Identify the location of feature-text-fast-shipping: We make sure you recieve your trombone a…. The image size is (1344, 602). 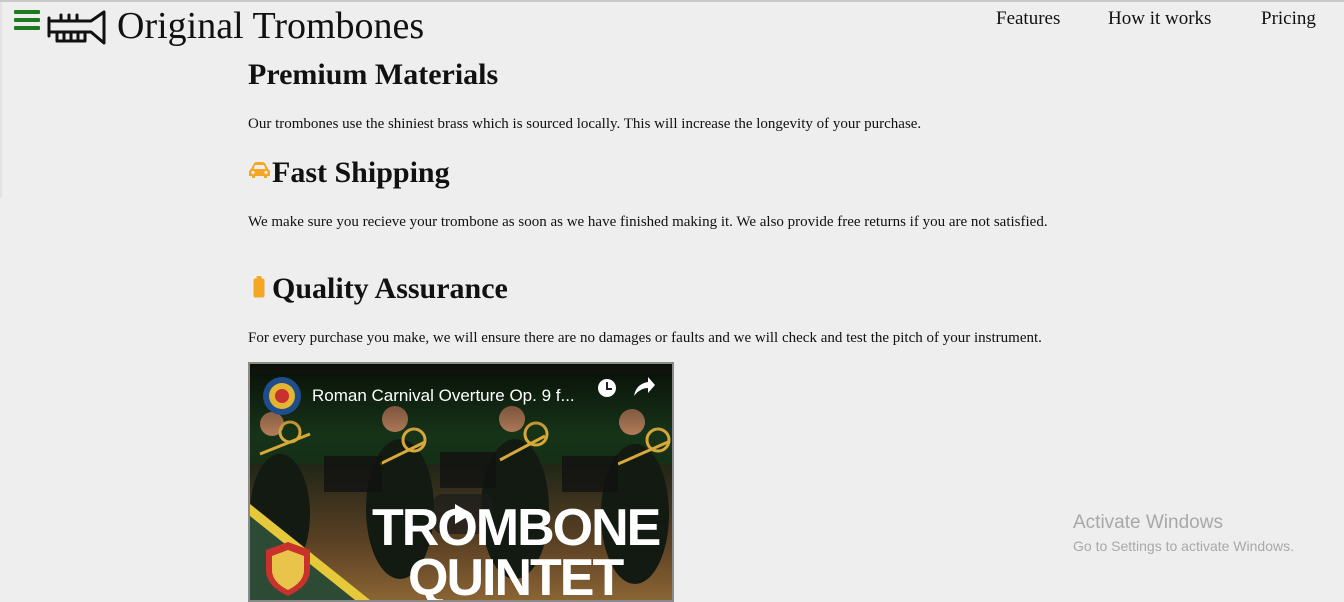
(648, 222).